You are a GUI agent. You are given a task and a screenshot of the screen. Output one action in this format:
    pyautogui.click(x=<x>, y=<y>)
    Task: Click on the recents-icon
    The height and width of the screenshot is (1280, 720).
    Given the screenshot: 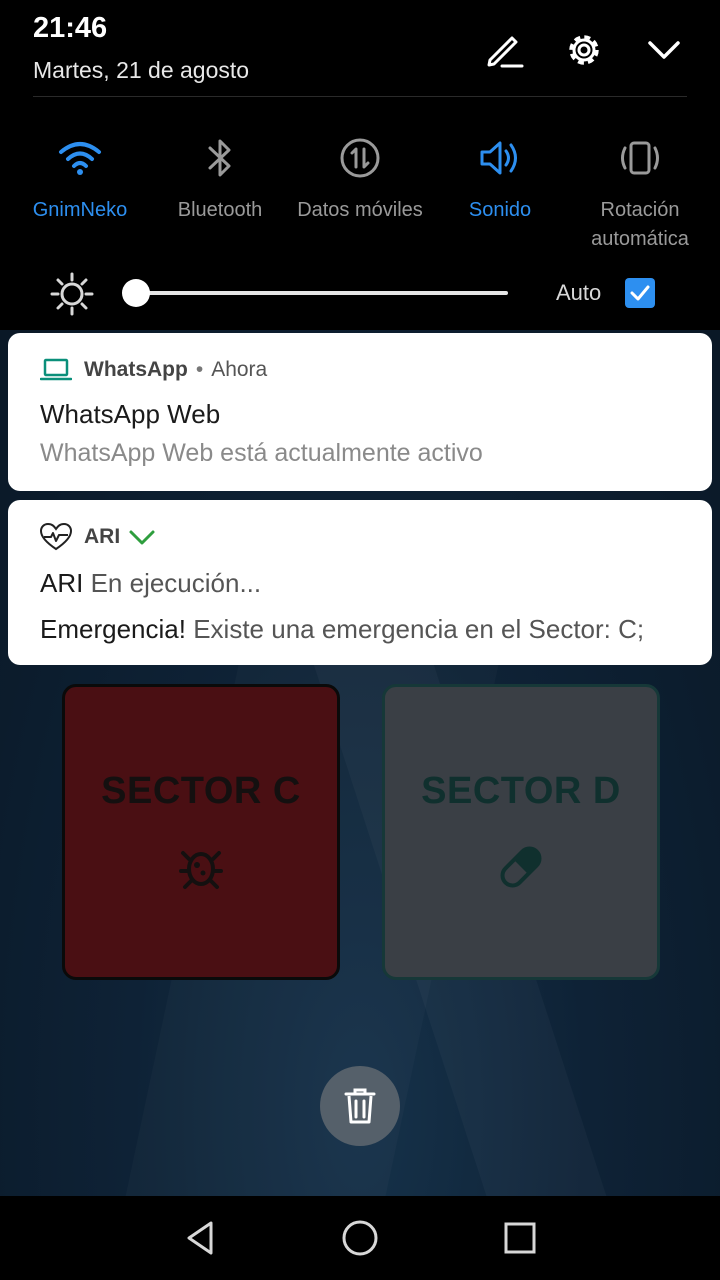 What is the action you would take?
    pyautogui.click(x=520, y=1238)
    